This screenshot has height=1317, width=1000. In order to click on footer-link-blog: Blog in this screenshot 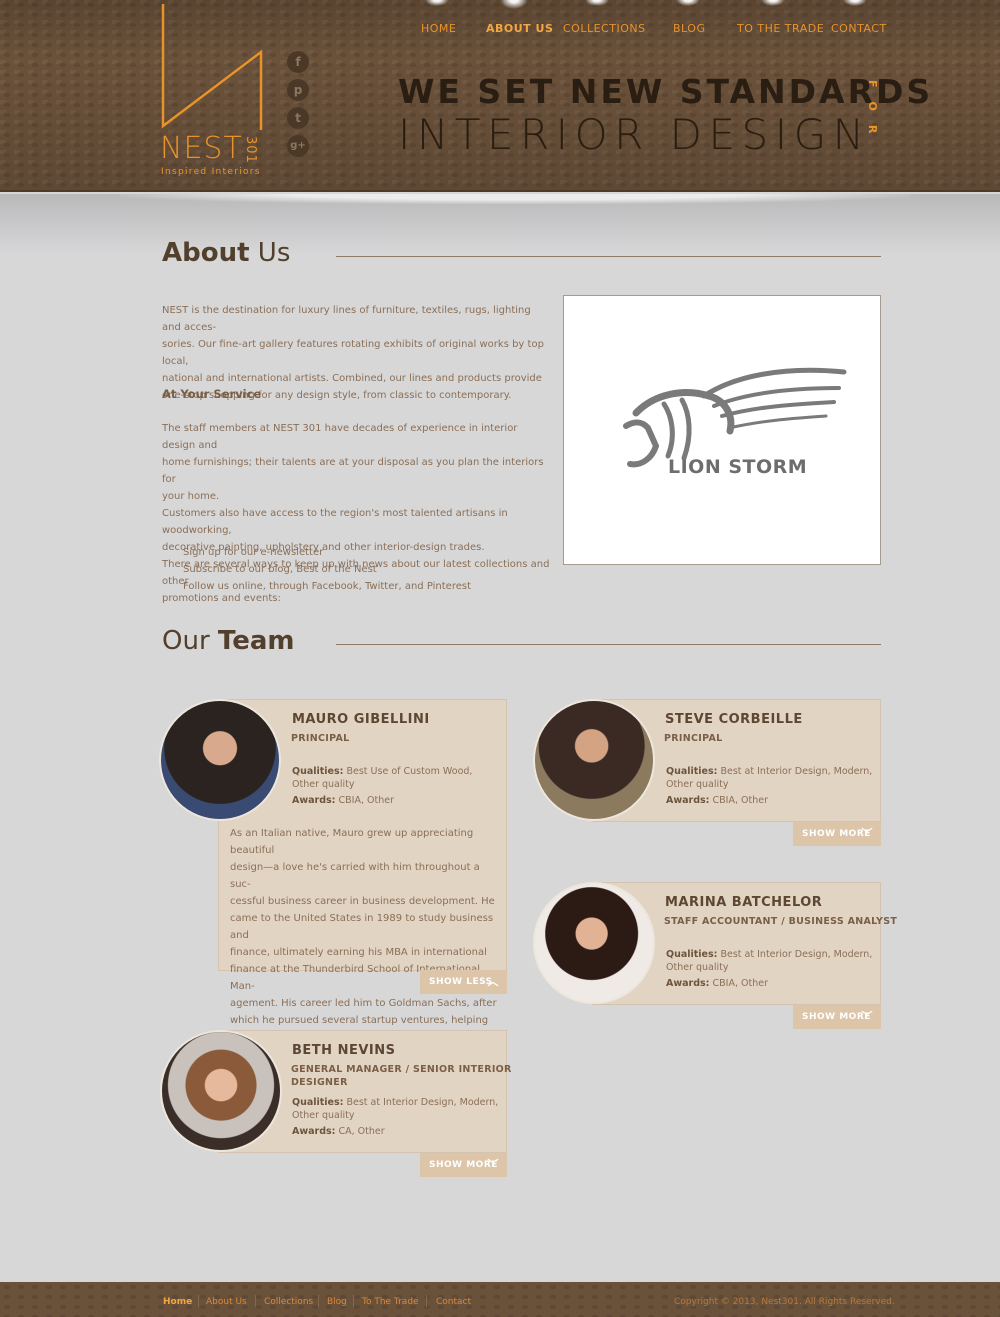, I will do `click(337, 1302)`.